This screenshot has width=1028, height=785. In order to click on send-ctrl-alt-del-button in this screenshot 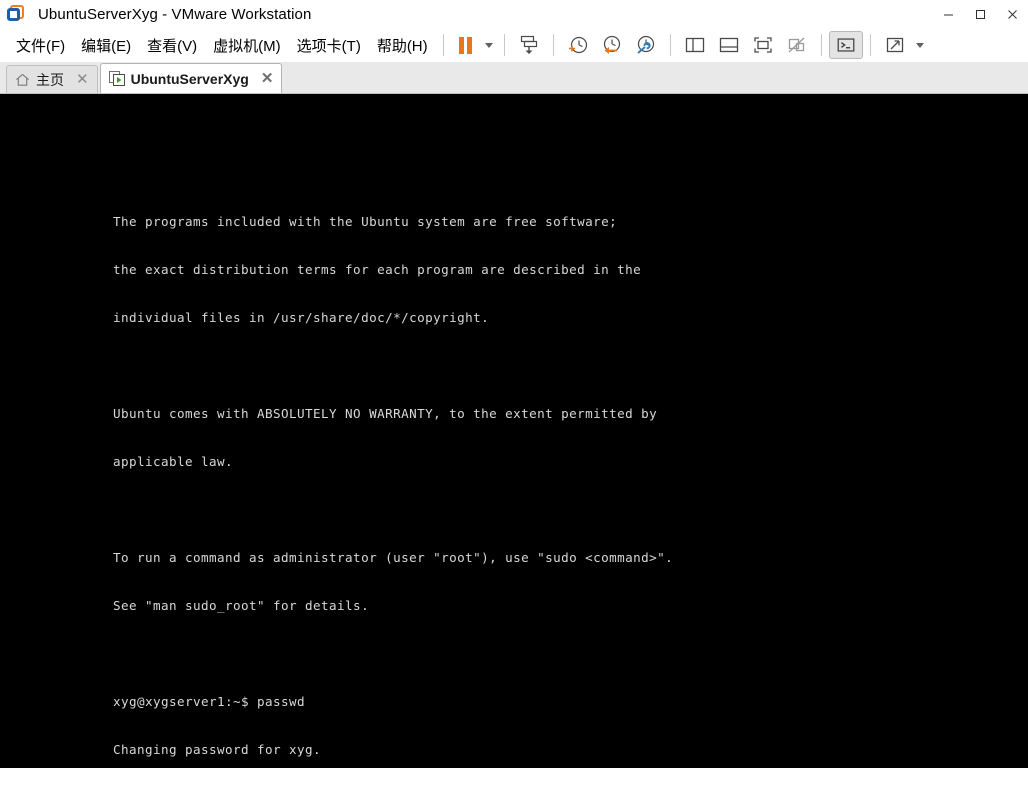, I will do `click(529, 45)`.